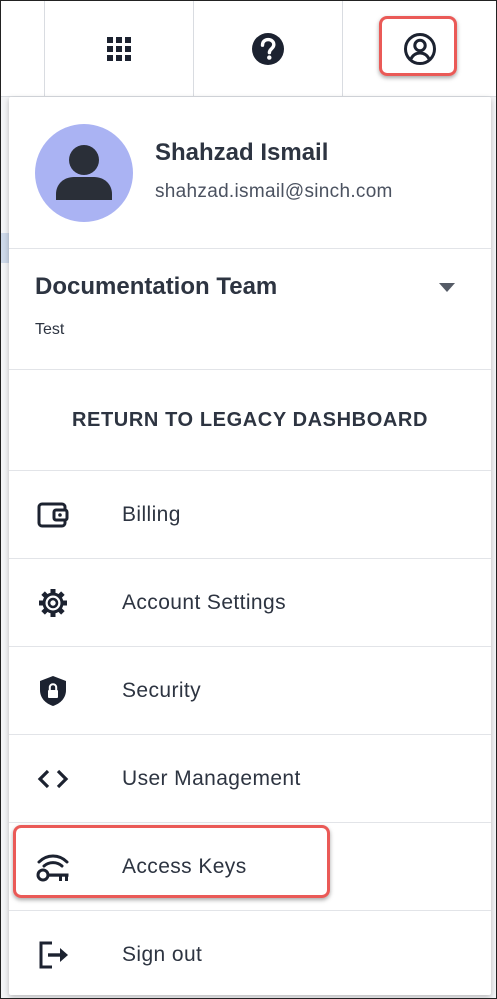 This screenshot has width=497, height=999. I want to click on menu-item-billing: Billing, so click(250, 515).